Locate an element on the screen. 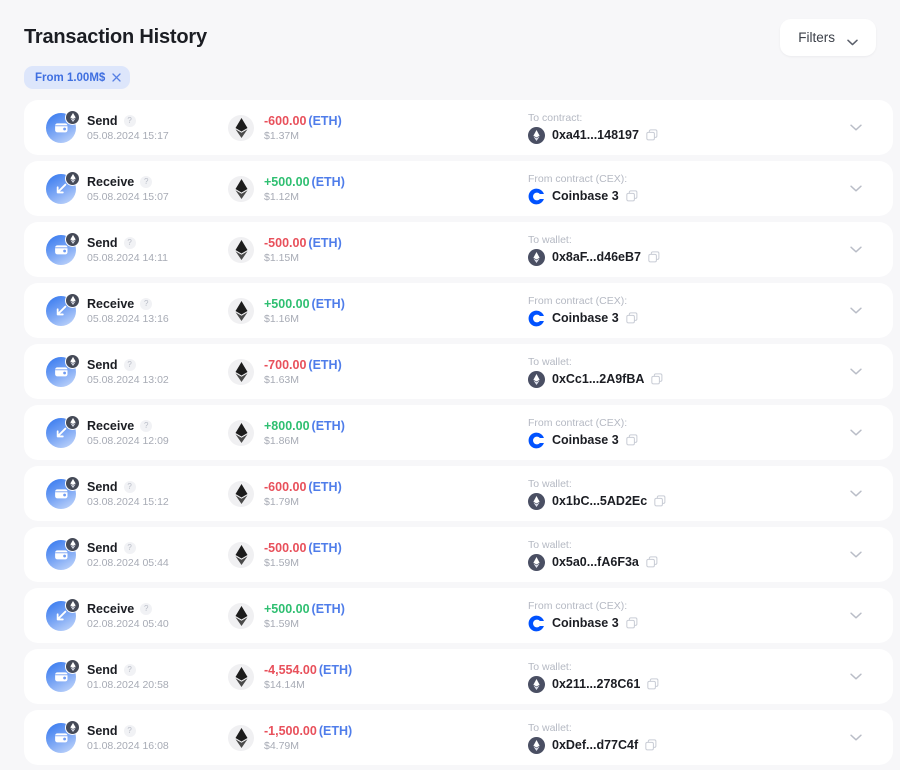 The image size is (900, 770). transaction-type-text: Send? 03.08.2024 15:12 is located at coordinates (128, 494).